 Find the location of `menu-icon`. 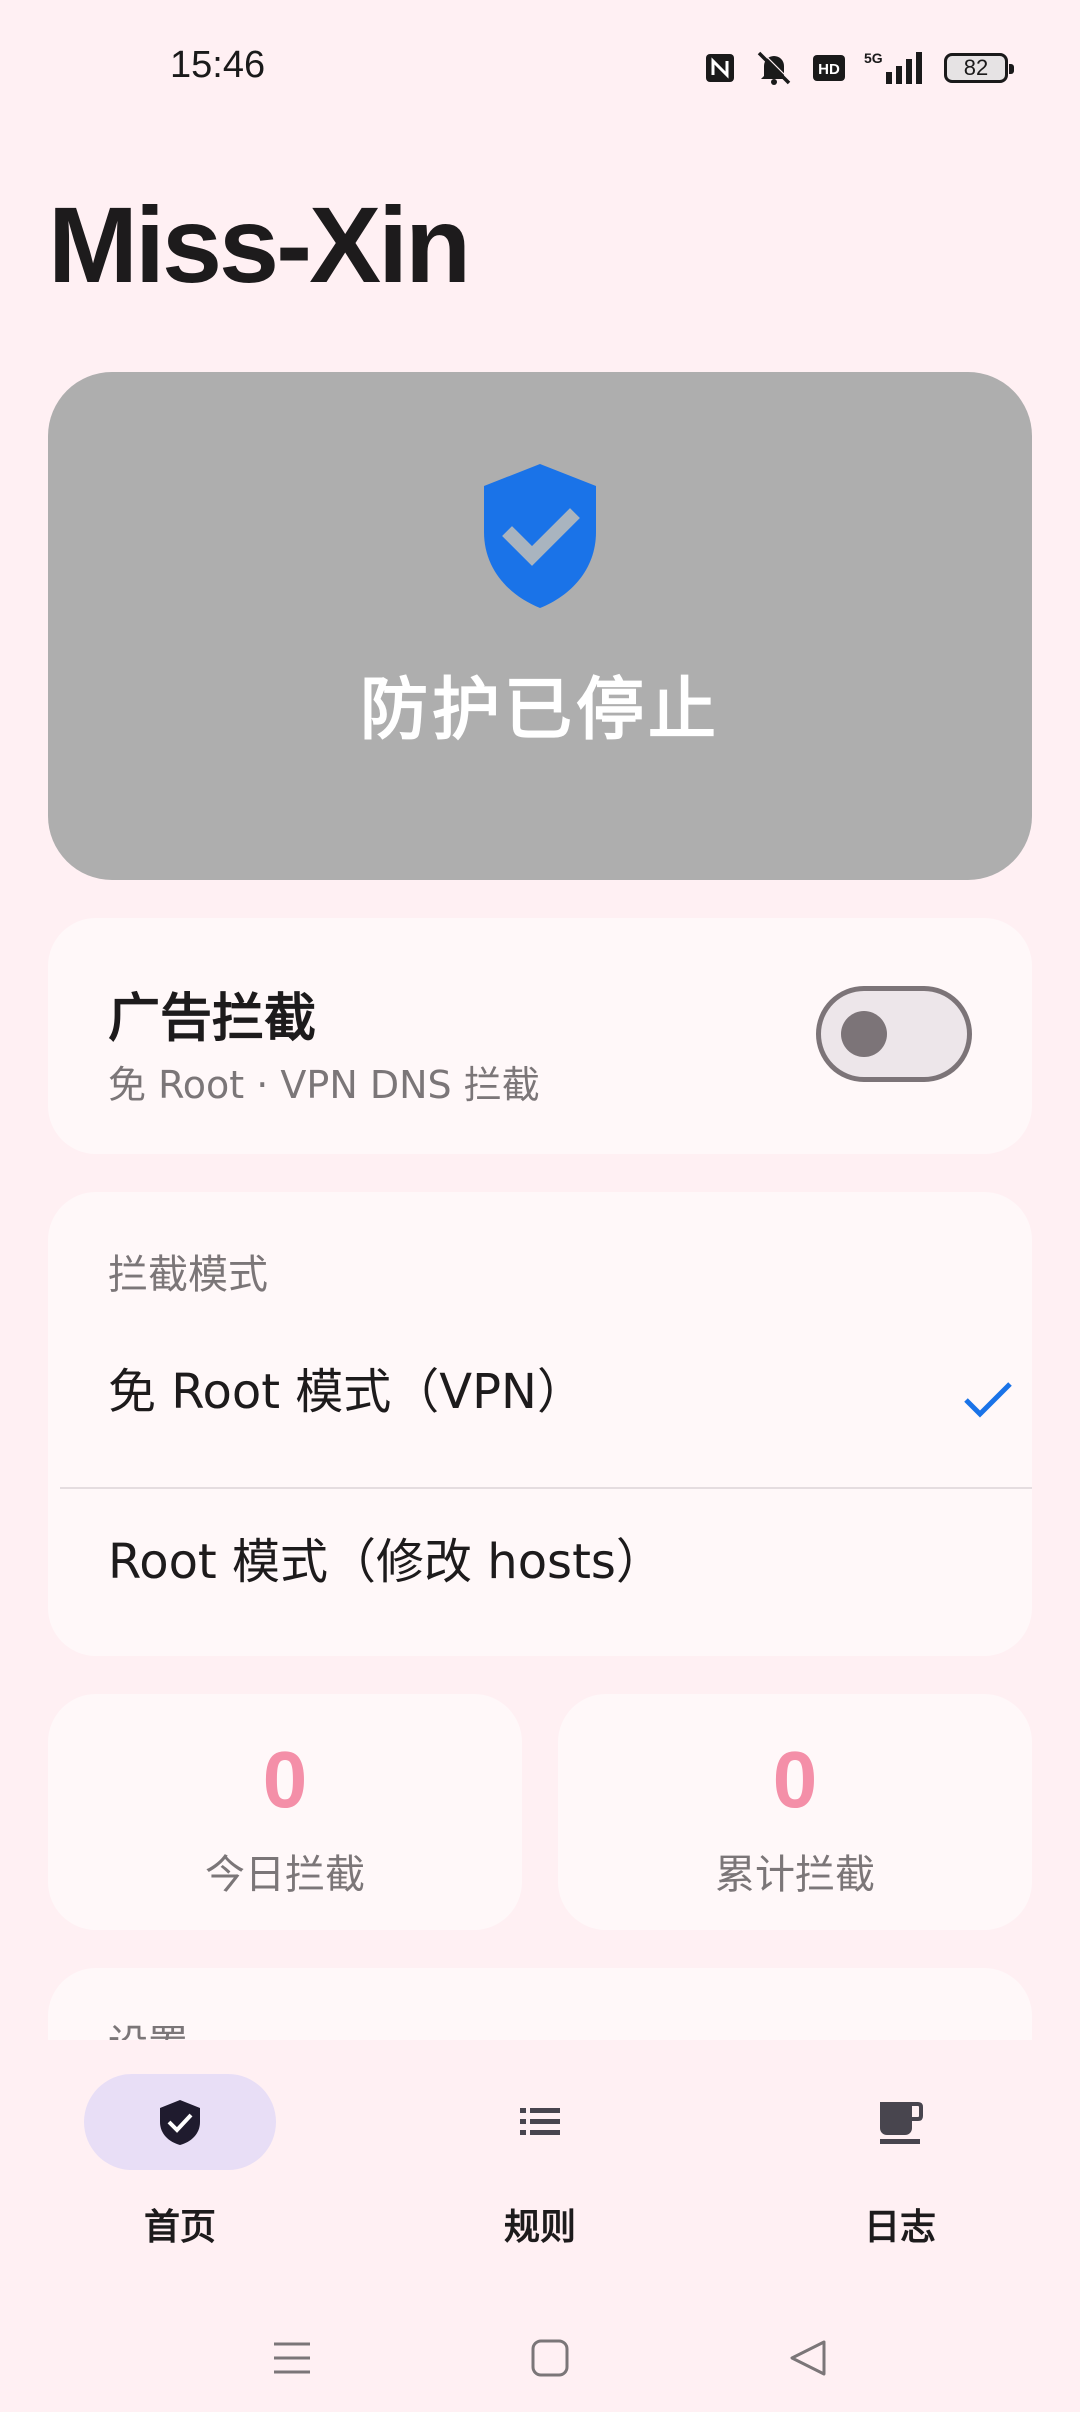

menu-icon is located at coordinates (292, 2358).